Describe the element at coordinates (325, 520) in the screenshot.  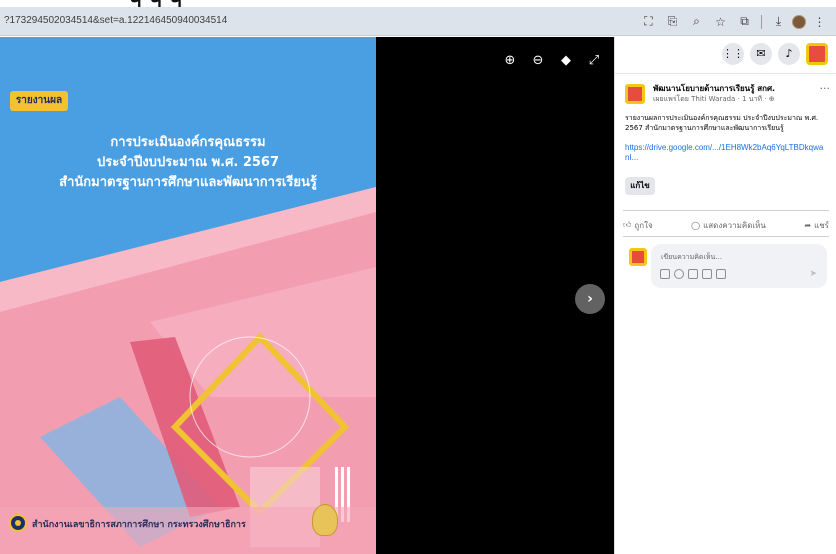
I see `royal-seal-icon` at that location.